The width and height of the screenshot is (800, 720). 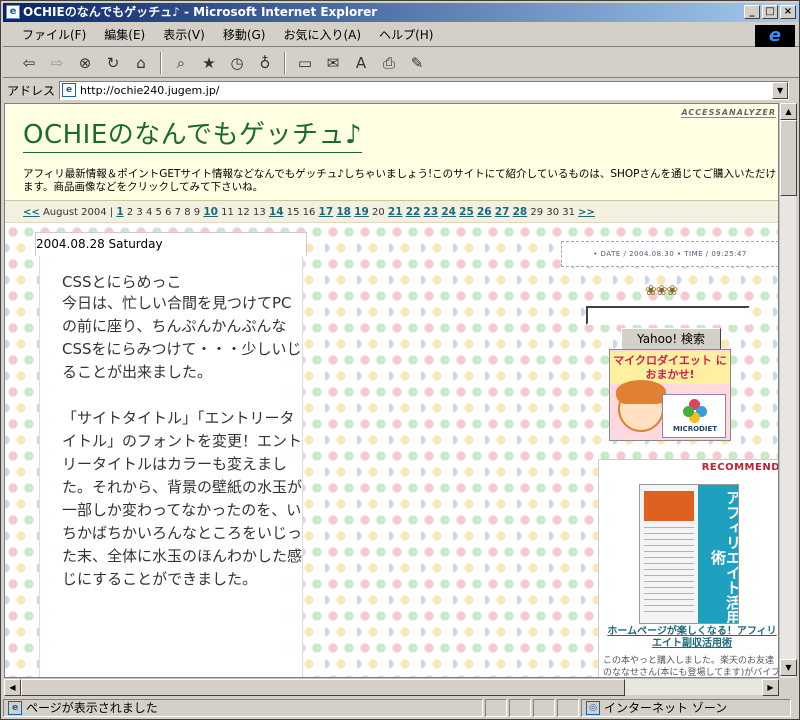 What do you see at coordinates (309, 212) in the screenshot?
I see `calendar-day: 16` at bounding box center [309, 212].